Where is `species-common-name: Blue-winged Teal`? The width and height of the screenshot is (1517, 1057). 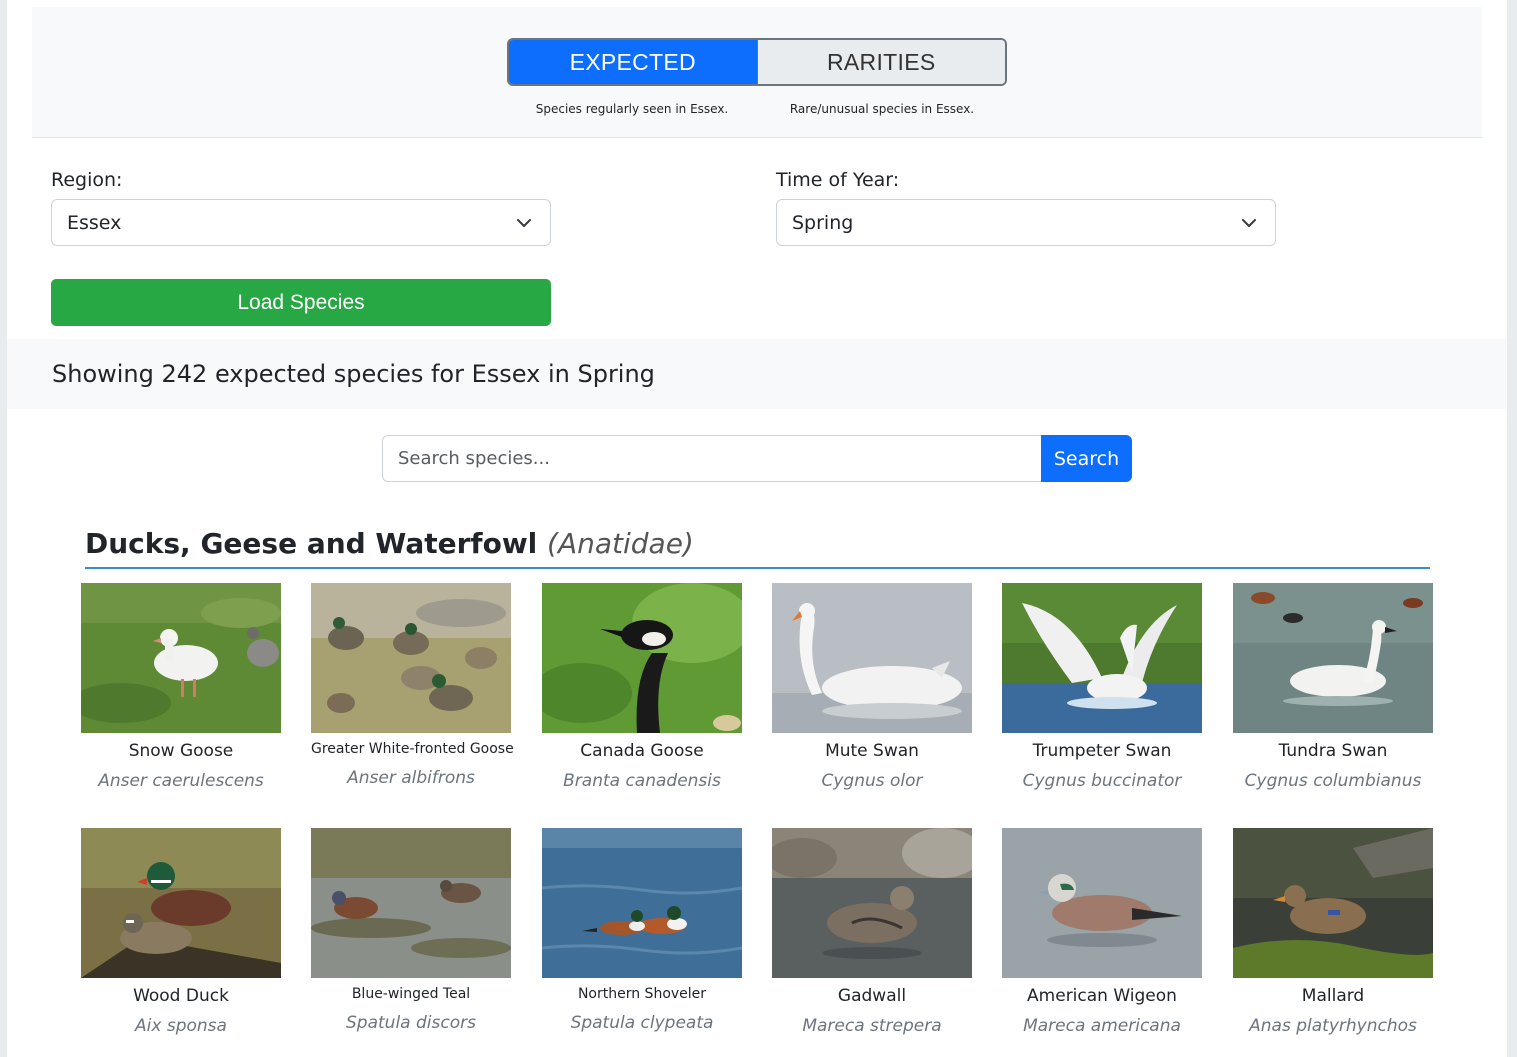 species-common-name: Blue-winged Teal is located at coordinates (411, 994).